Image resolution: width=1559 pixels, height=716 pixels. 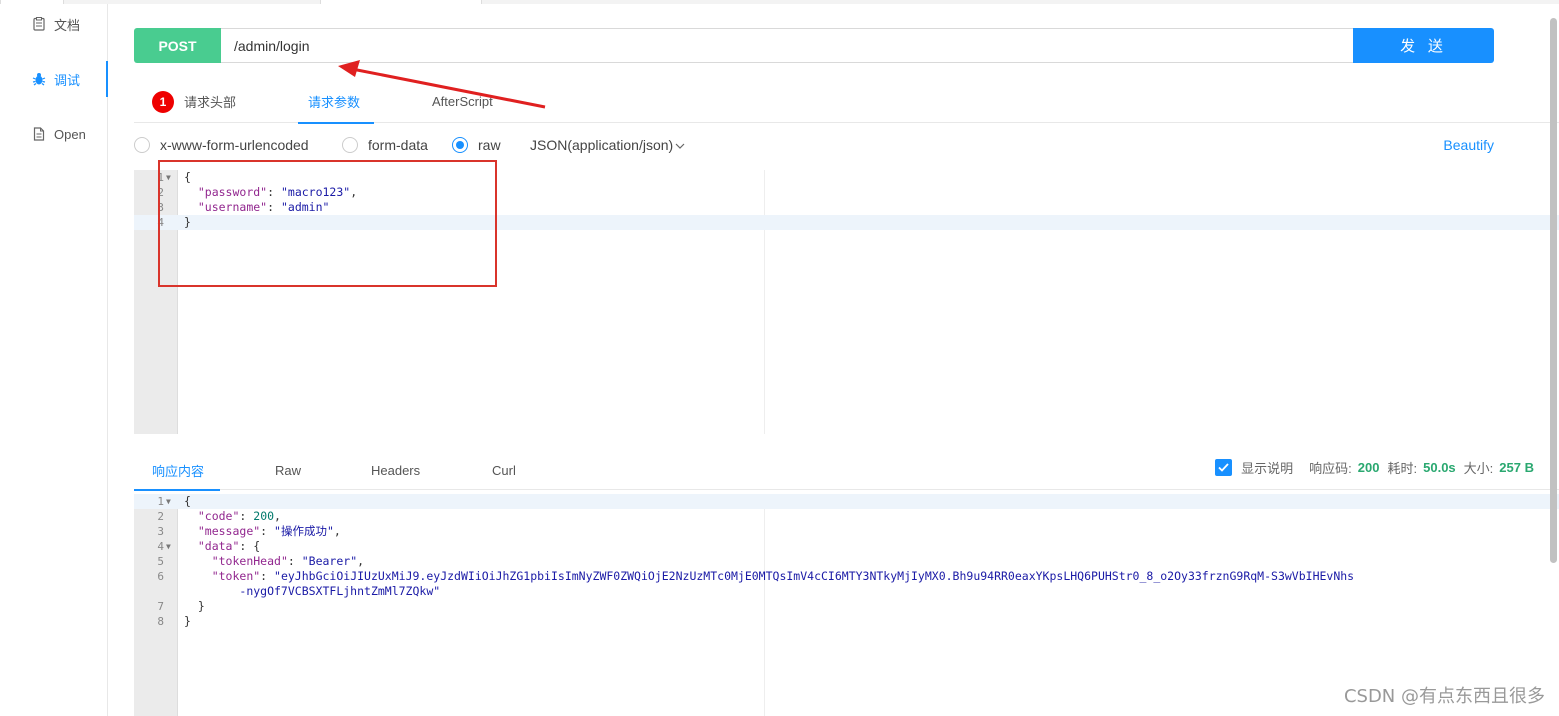 I want to click on sidebar-item-debug: 调试, so click(x=54, y=79).